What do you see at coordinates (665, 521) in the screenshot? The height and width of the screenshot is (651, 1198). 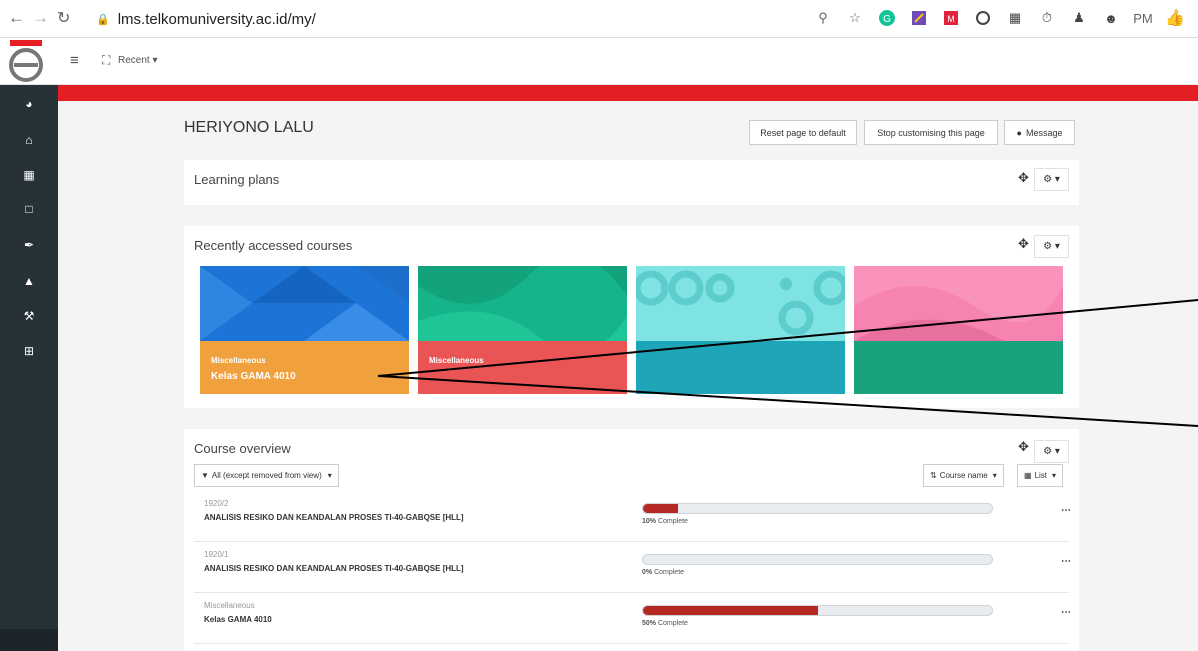 I see `progress-label: 10% Complete` at bounding box center [665, 521].